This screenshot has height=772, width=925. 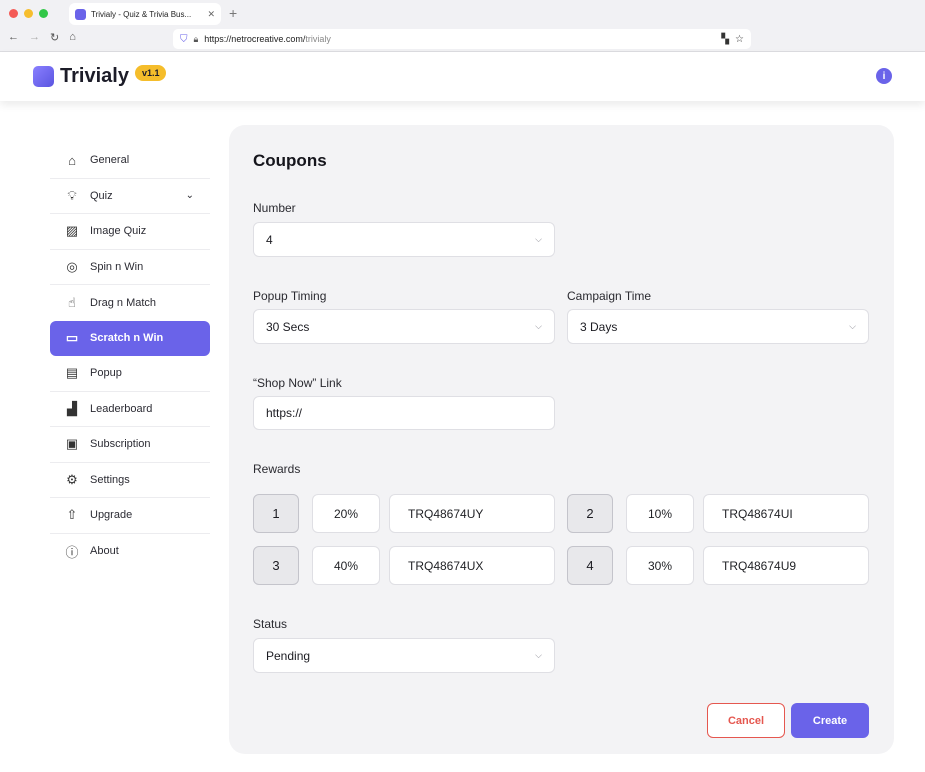 I want to click on campaign-time-select: 3 Days ⌵, so click(x=718, y=326).